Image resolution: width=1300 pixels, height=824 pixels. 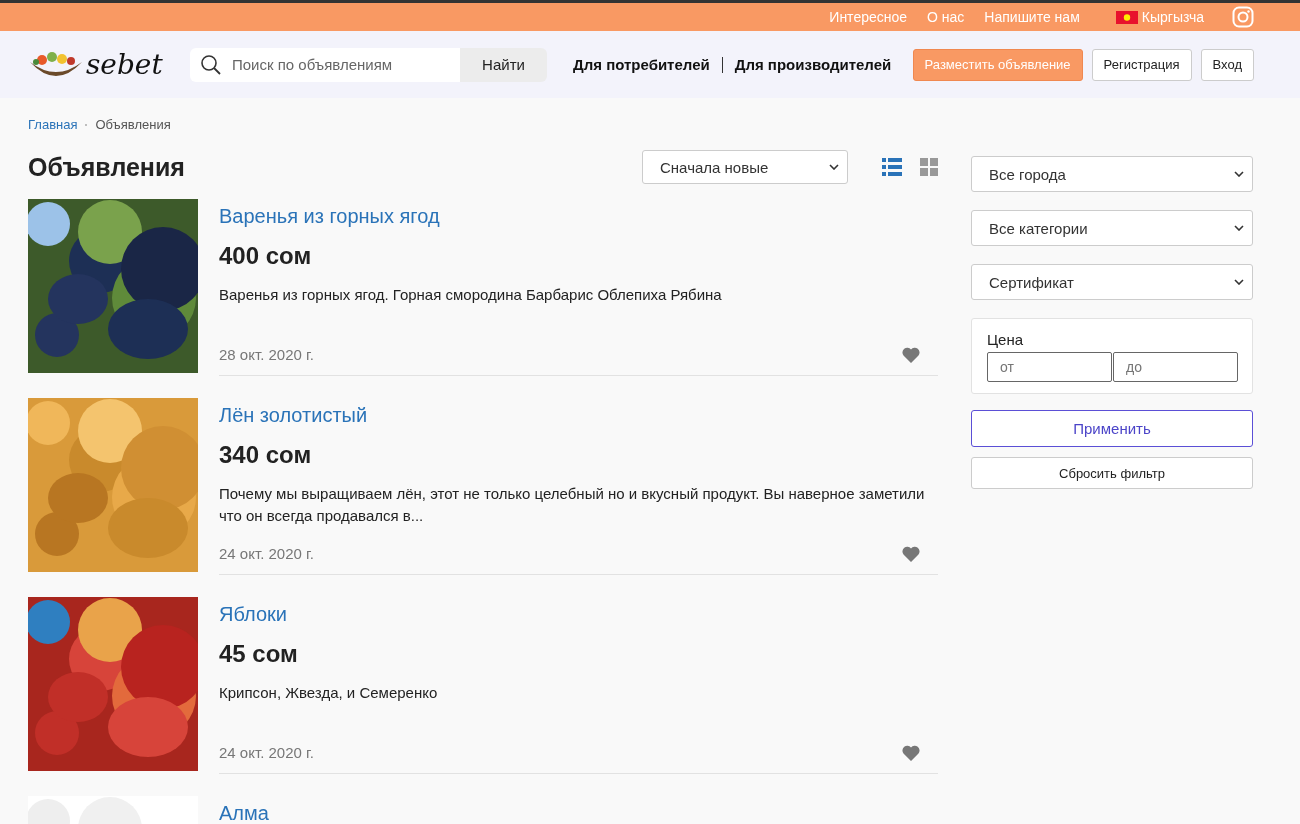 What do you see at coordinates (1141, 64) in the screenshot?
I see `register-button: Регистрация` at bounding box center [1141, 64].